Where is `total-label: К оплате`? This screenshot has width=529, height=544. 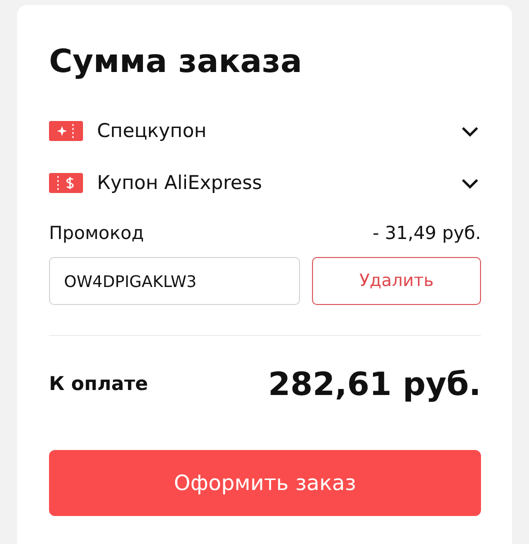 total-label: К оплате is located at coordinates (98, 384).